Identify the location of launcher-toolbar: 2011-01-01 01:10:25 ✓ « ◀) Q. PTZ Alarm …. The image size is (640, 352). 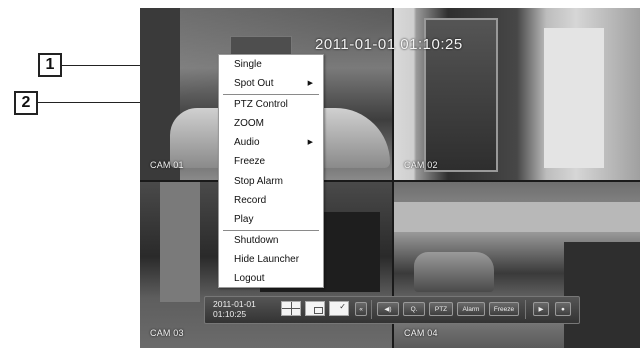
(392, 310).